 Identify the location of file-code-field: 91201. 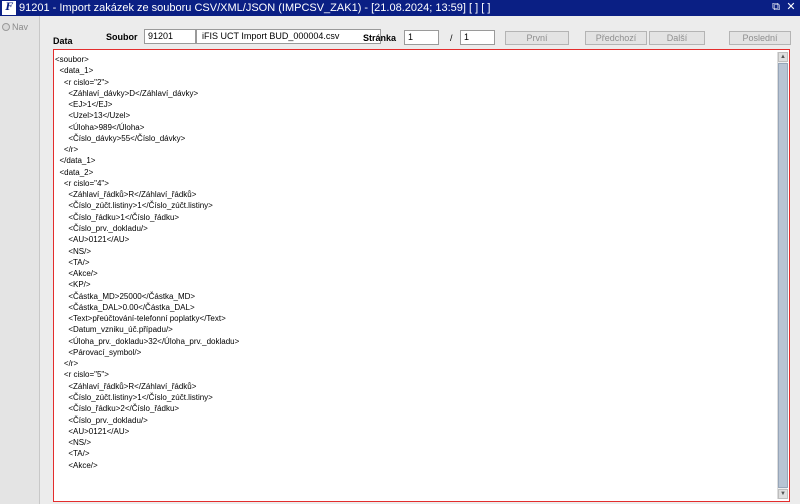
(170, 36).